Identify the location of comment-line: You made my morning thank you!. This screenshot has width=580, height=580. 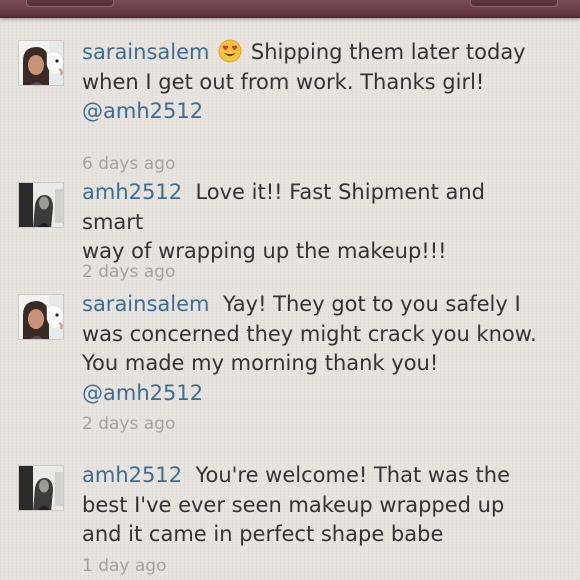
(260, 363).